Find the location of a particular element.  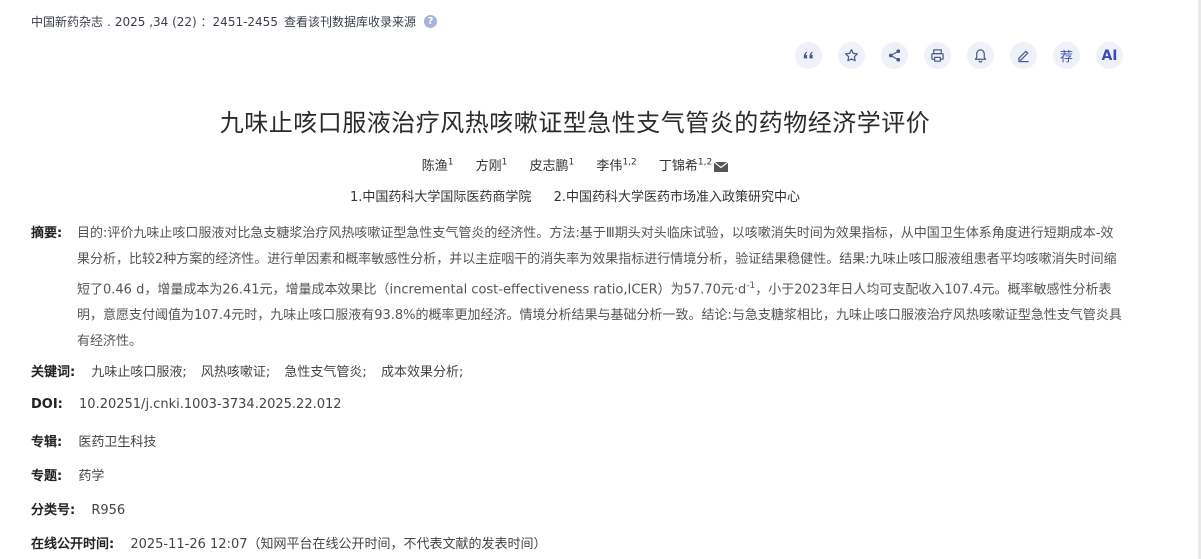

abstract-label: 摘要: is located at coordinates (47, 233).